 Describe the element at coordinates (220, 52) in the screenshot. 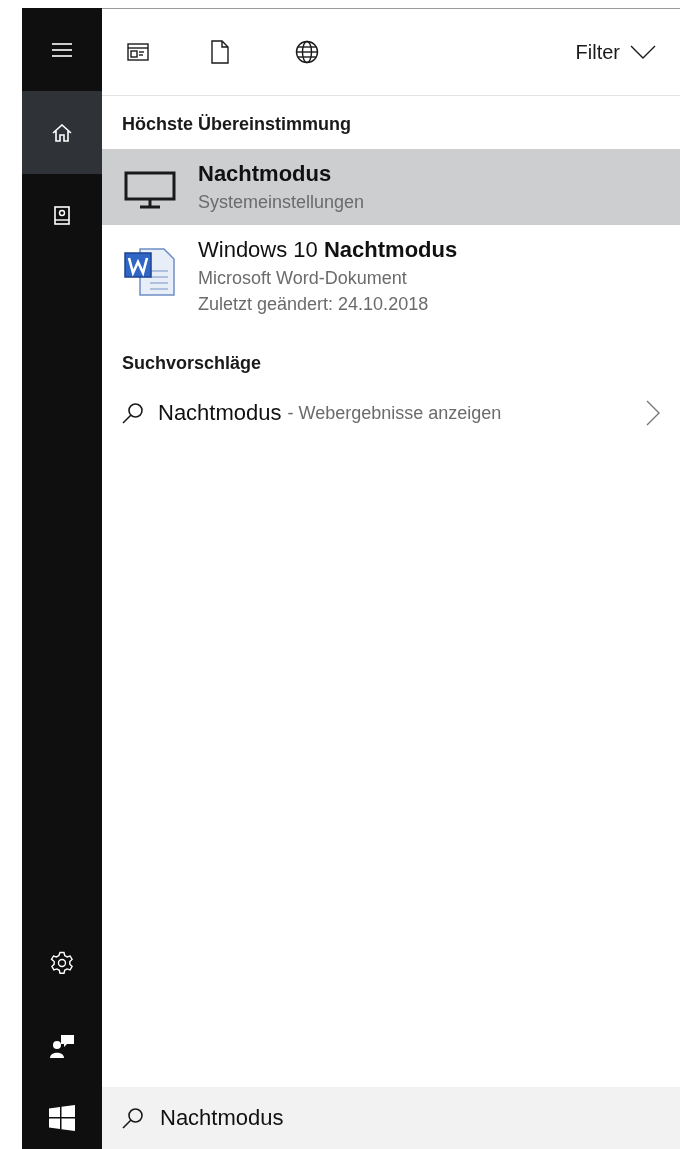

I see `document-icon` at that location.